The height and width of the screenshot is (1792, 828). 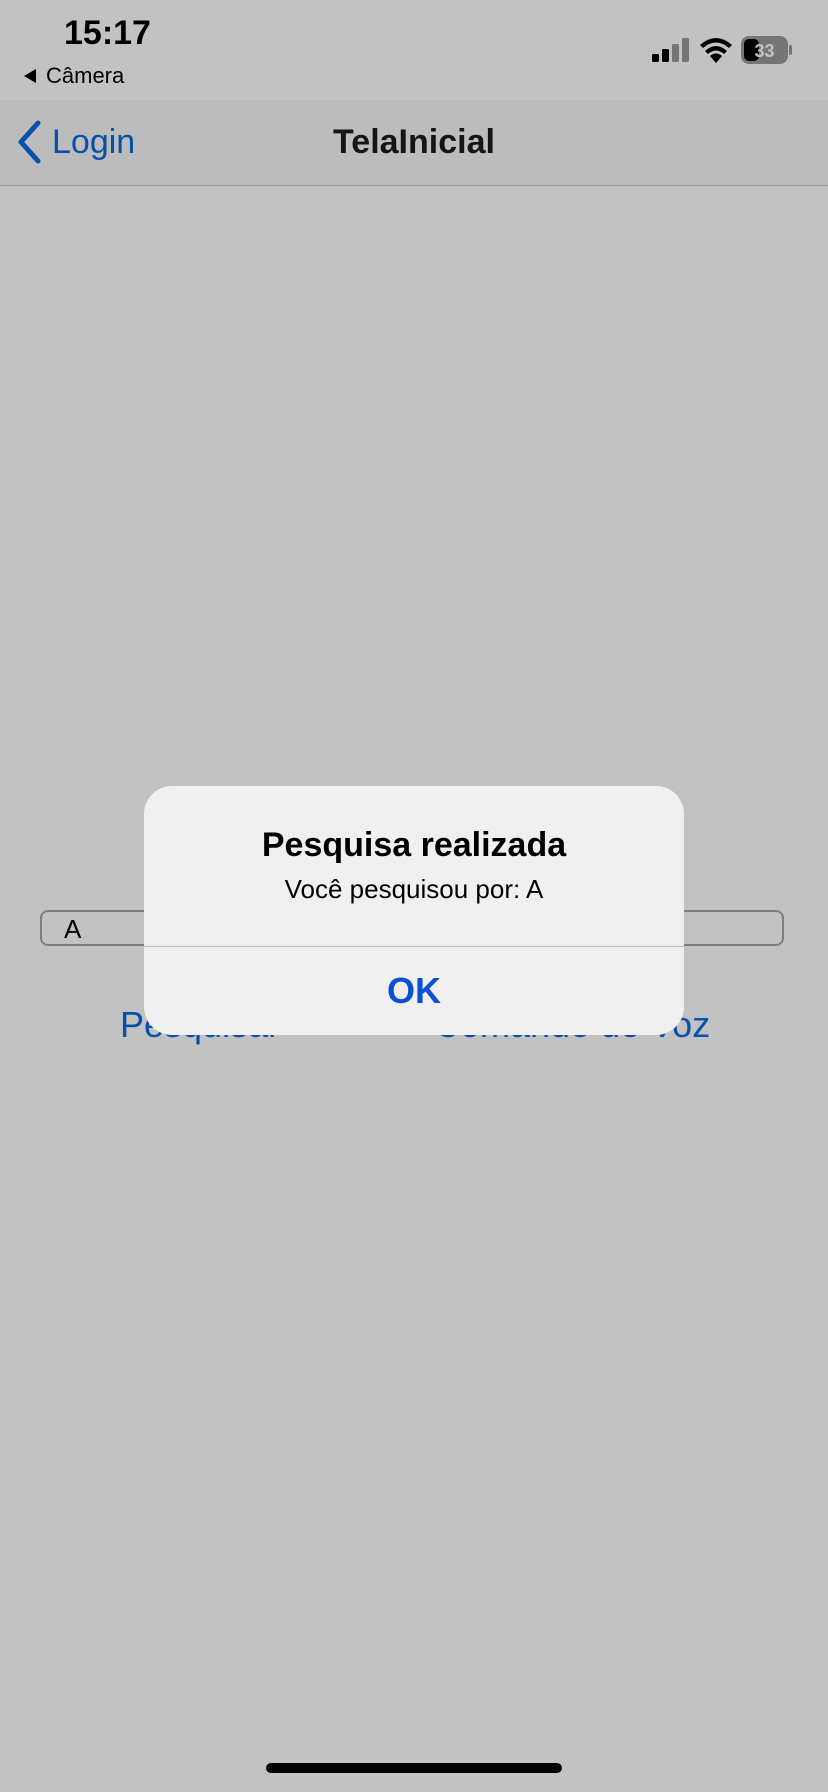 I want to click on alert-message: Você pesquisou por: A, so click(x=414, y=889).